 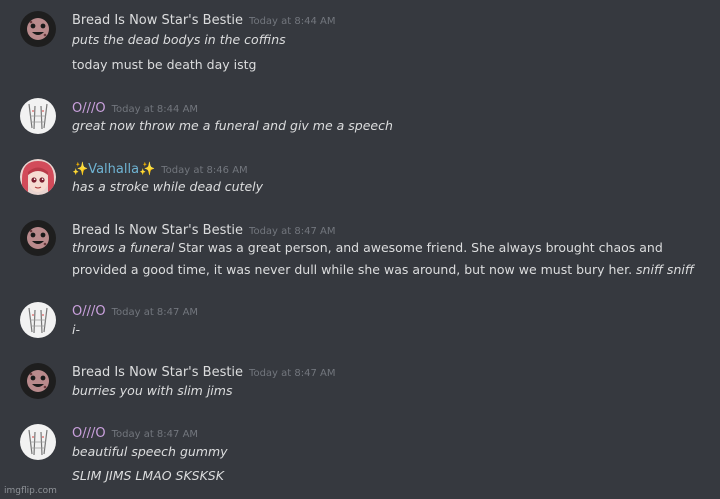 What do you see at coordinates (164, 64) in the screenshot?
I see `message-line: today must be death day istg` at bounding box center [164, 64].